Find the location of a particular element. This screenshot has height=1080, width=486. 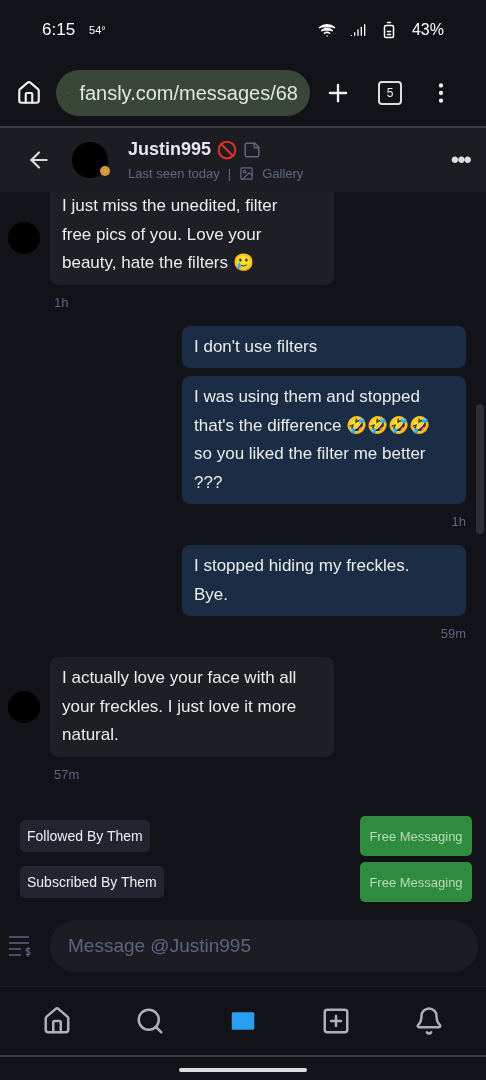

sent-message: I don't use filters is located at coordinates (324, 346).